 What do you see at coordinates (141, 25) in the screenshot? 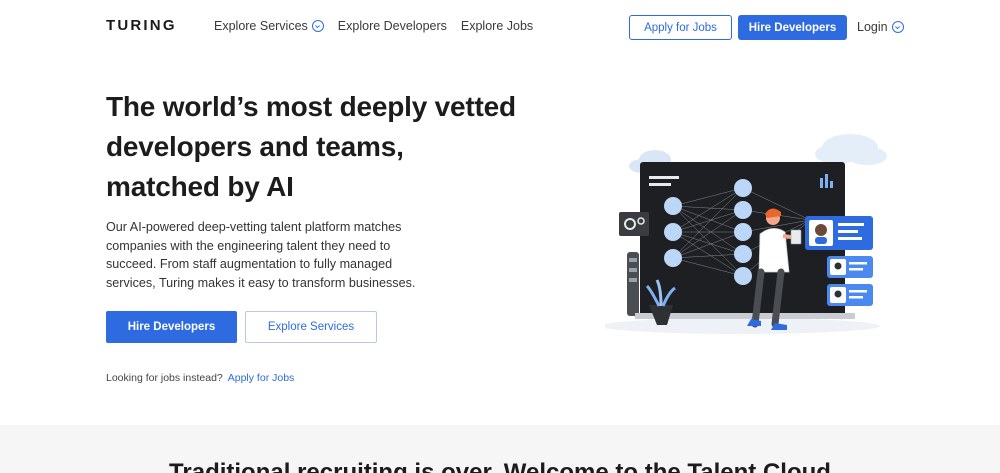
I see `turing-logo: TURING` at bounding box center [141, 25].